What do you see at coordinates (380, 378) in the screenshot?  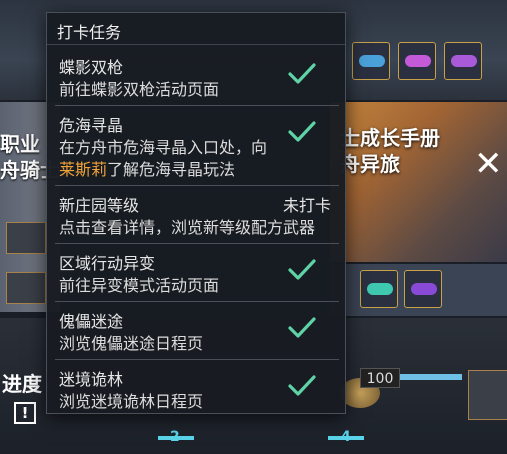 I see `count-badge: 100` at bounding box center [380, 378].